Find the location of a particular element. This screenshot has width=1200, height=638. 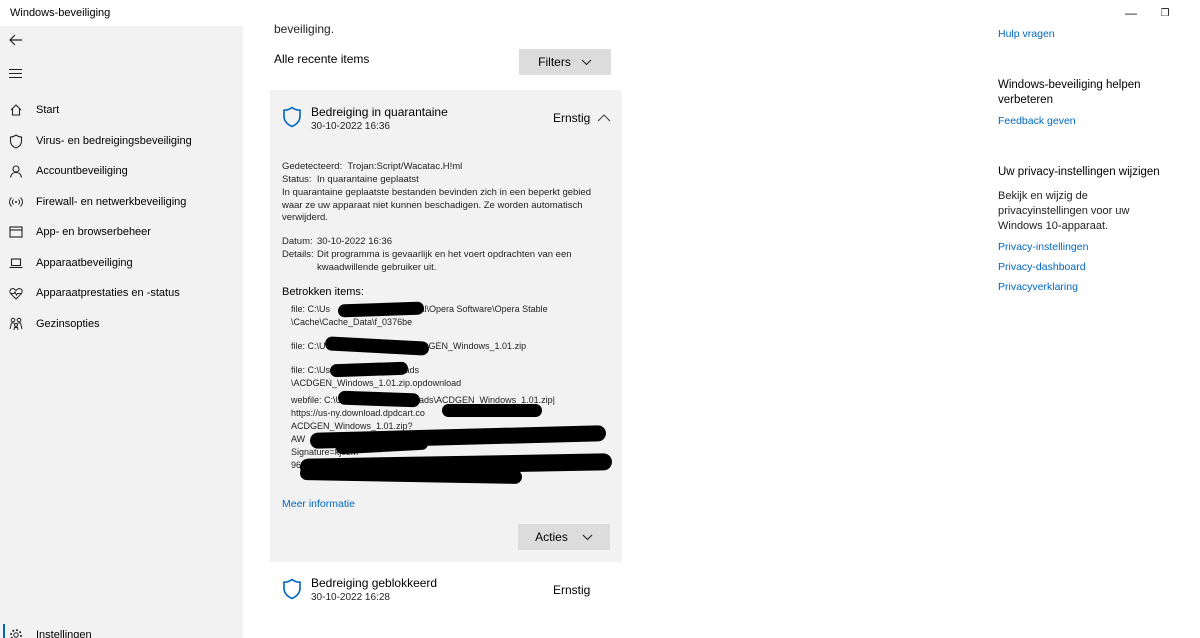

detected-value: Trojan:Script/Wacatac.H!ml is located at coordinates (405, 166).